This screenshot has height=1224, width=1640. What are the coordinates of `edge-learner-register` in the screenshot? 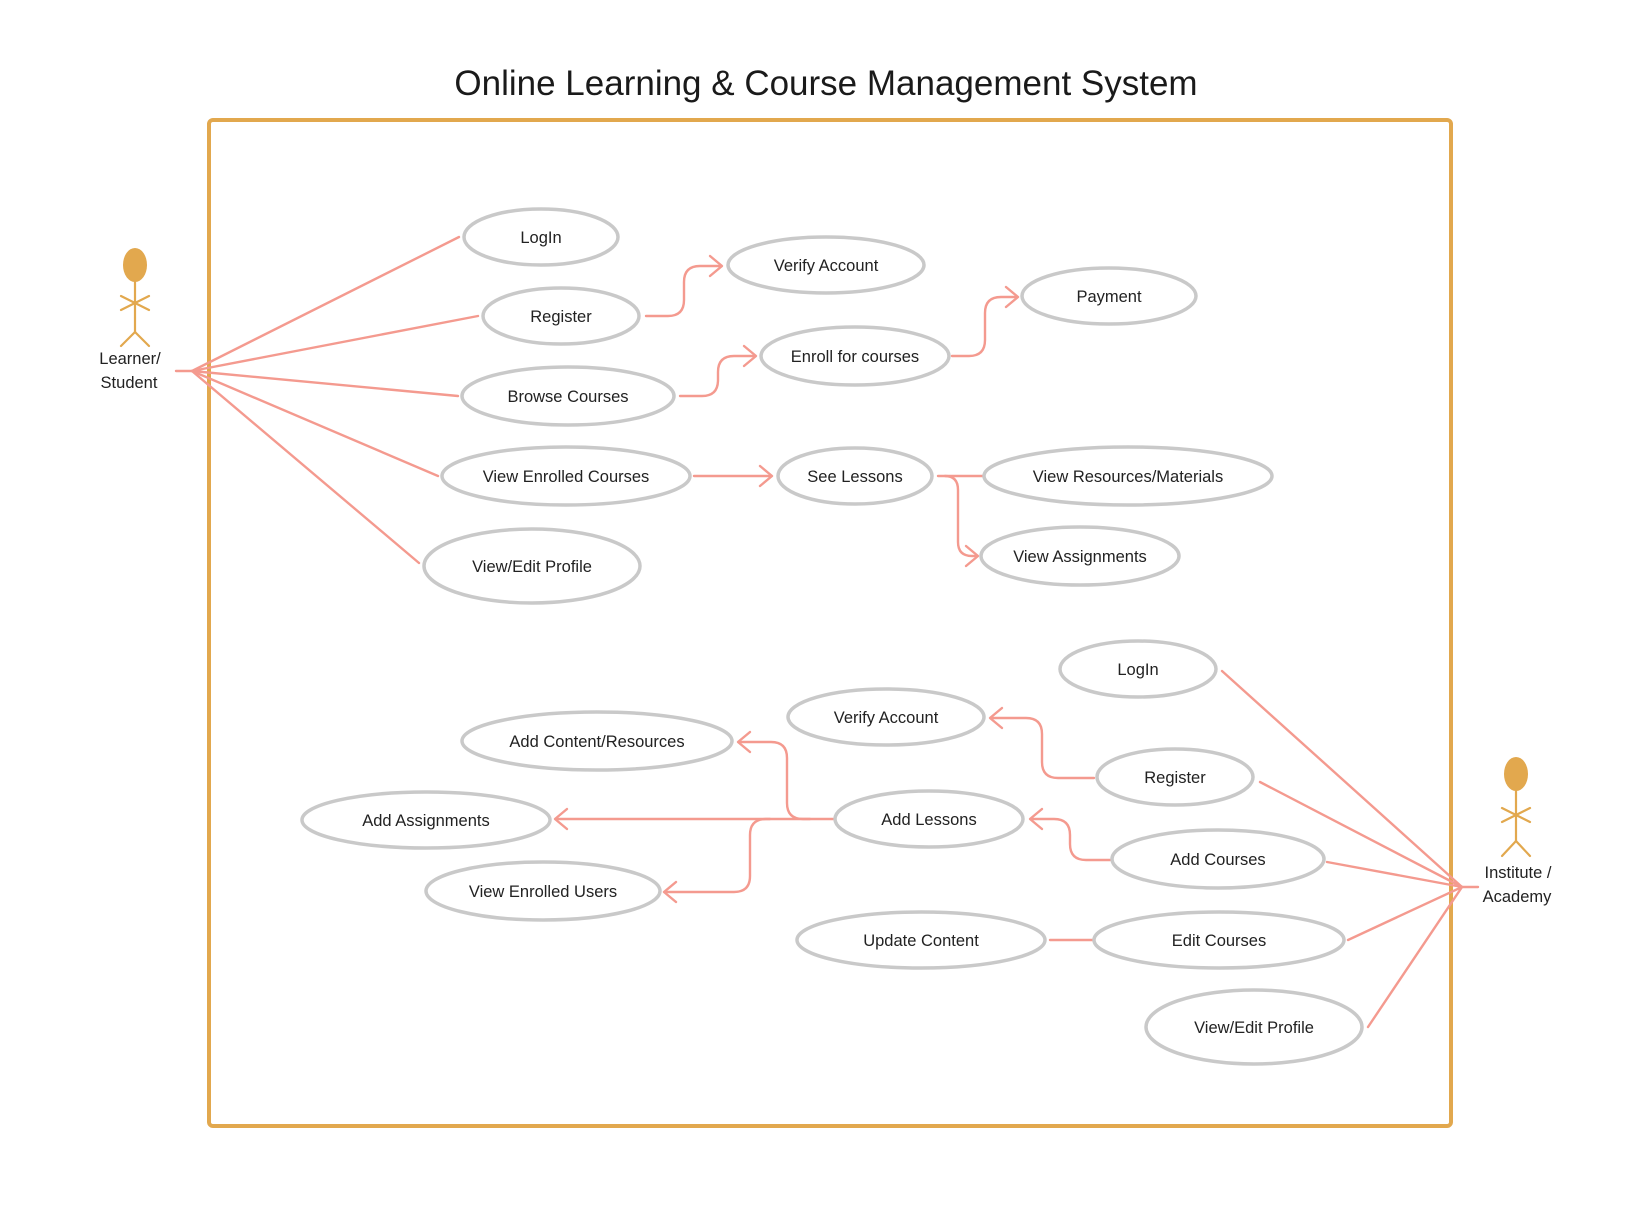 It's located at (335, 343).